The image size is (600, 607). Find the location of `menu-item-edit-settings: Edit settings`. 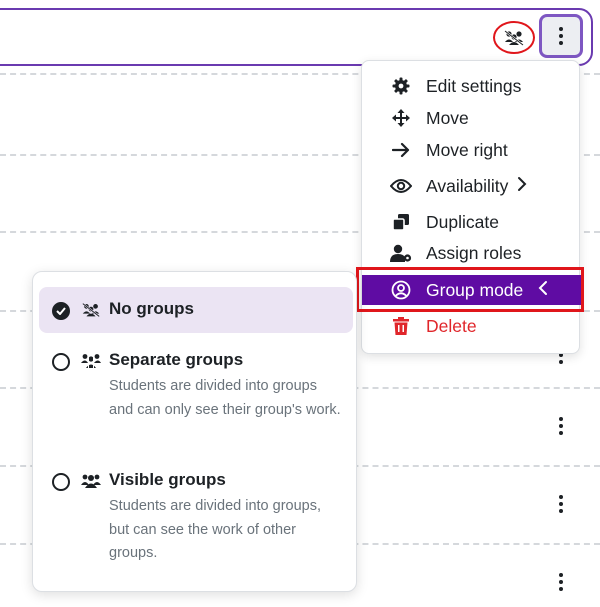

menu-item-edit-settings: Edit settings is located at coordinates (471, 86).